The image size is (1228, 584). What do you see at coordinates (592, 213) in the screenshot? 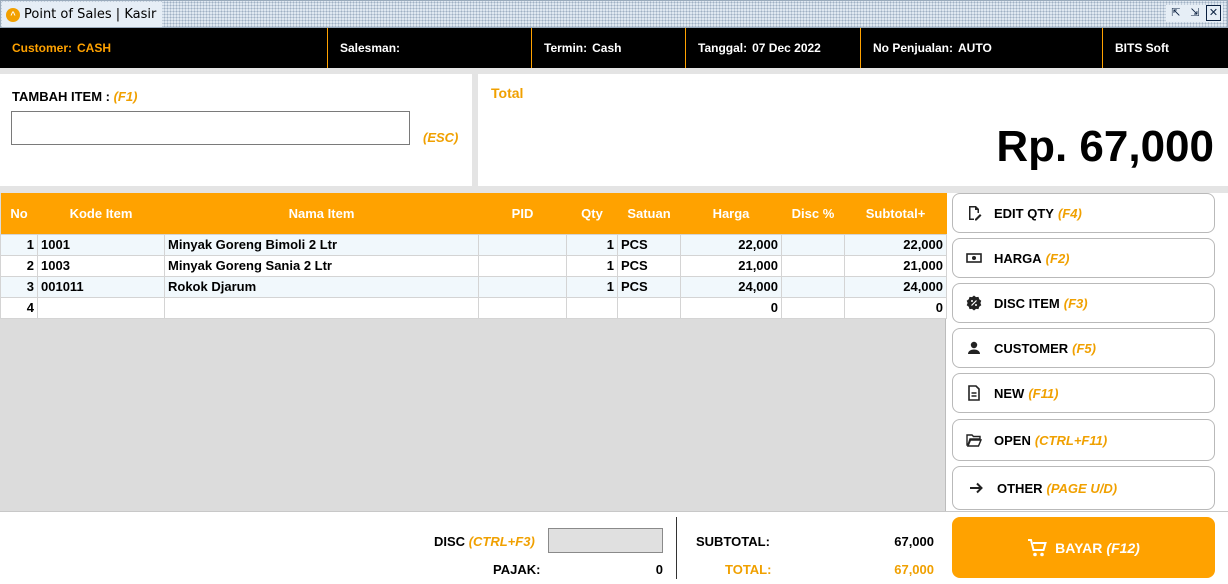
I see `col-header-qty: Qty` at bounding box center [592, 213].